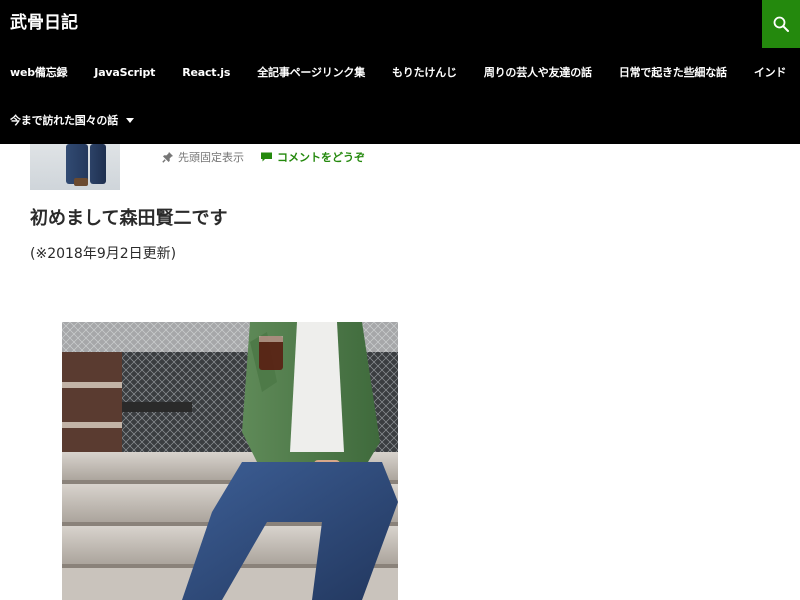 The width and height of the screenshot is (800, 600). Describe the element at coordinates (119, 72) in the screenshot. I see `nav-item-javascript: JavaScript` at that location.